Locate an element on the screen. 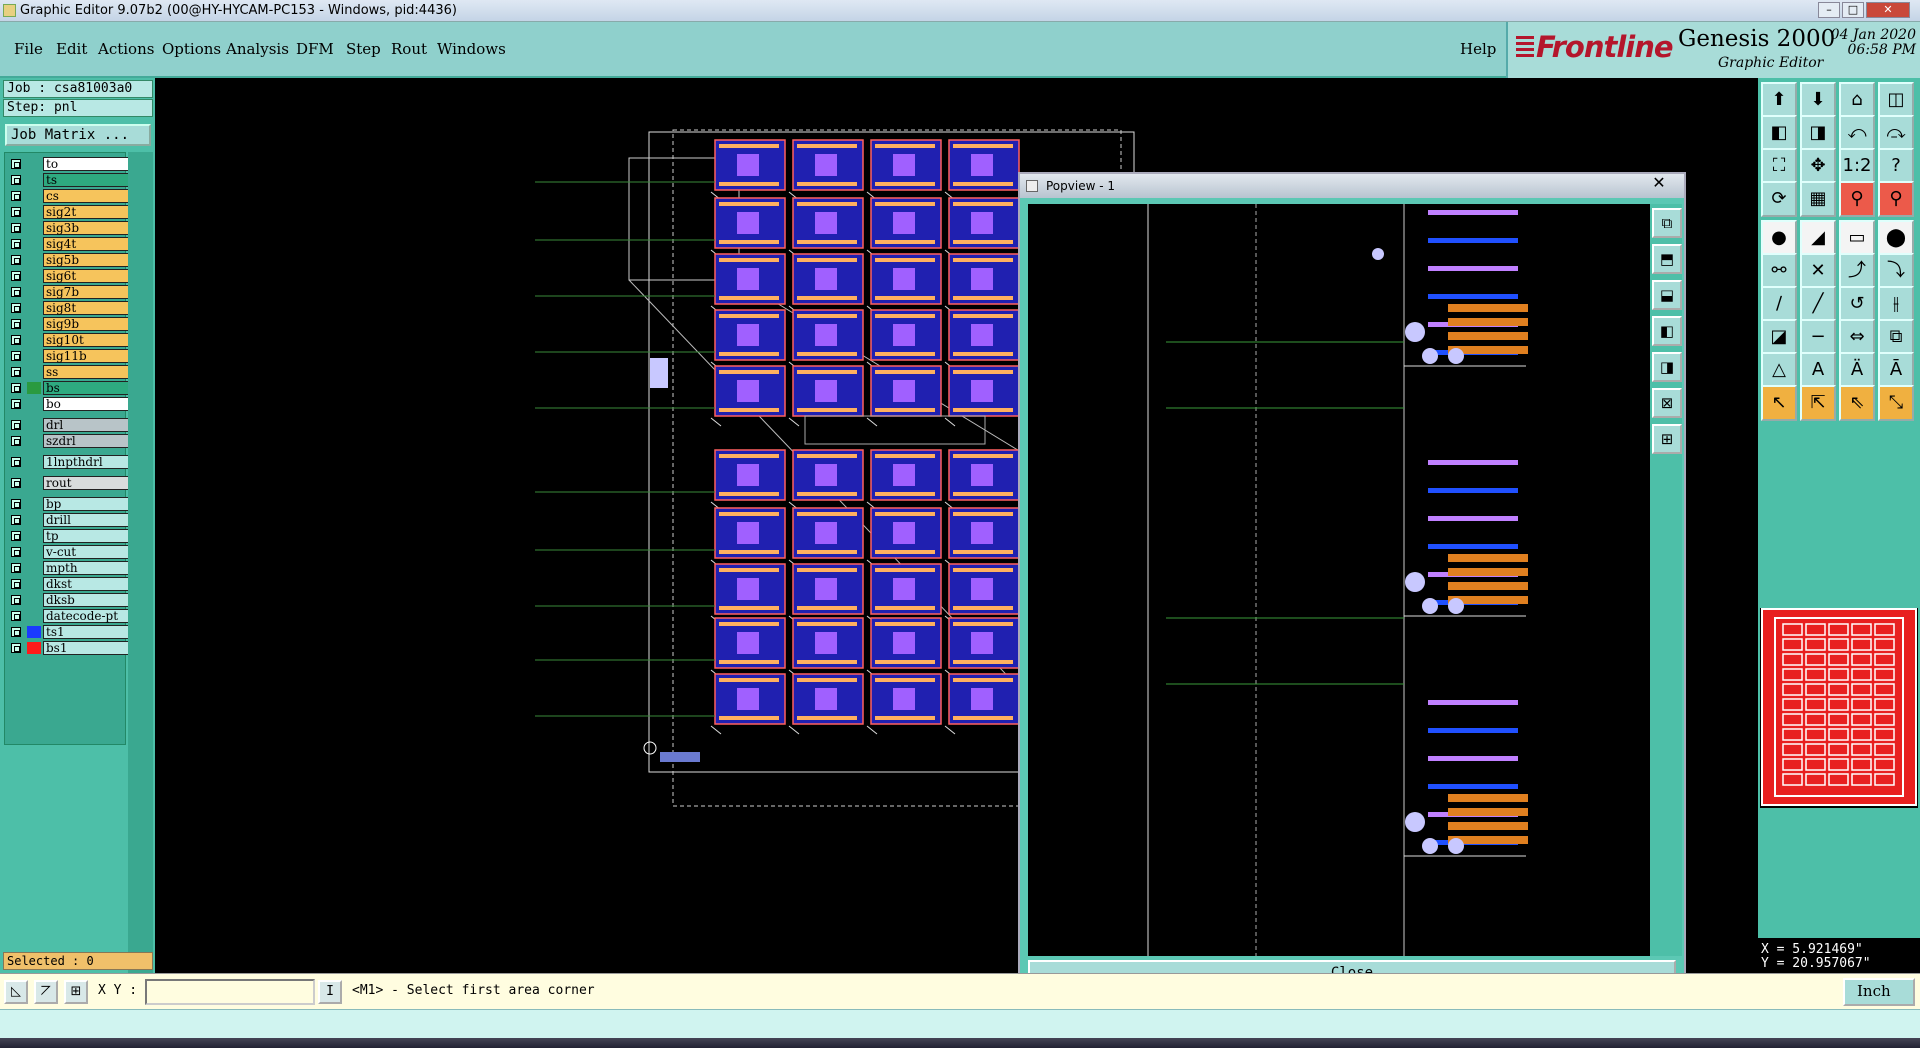  snap-icon: ◺ is located at coordinates (16, 992).